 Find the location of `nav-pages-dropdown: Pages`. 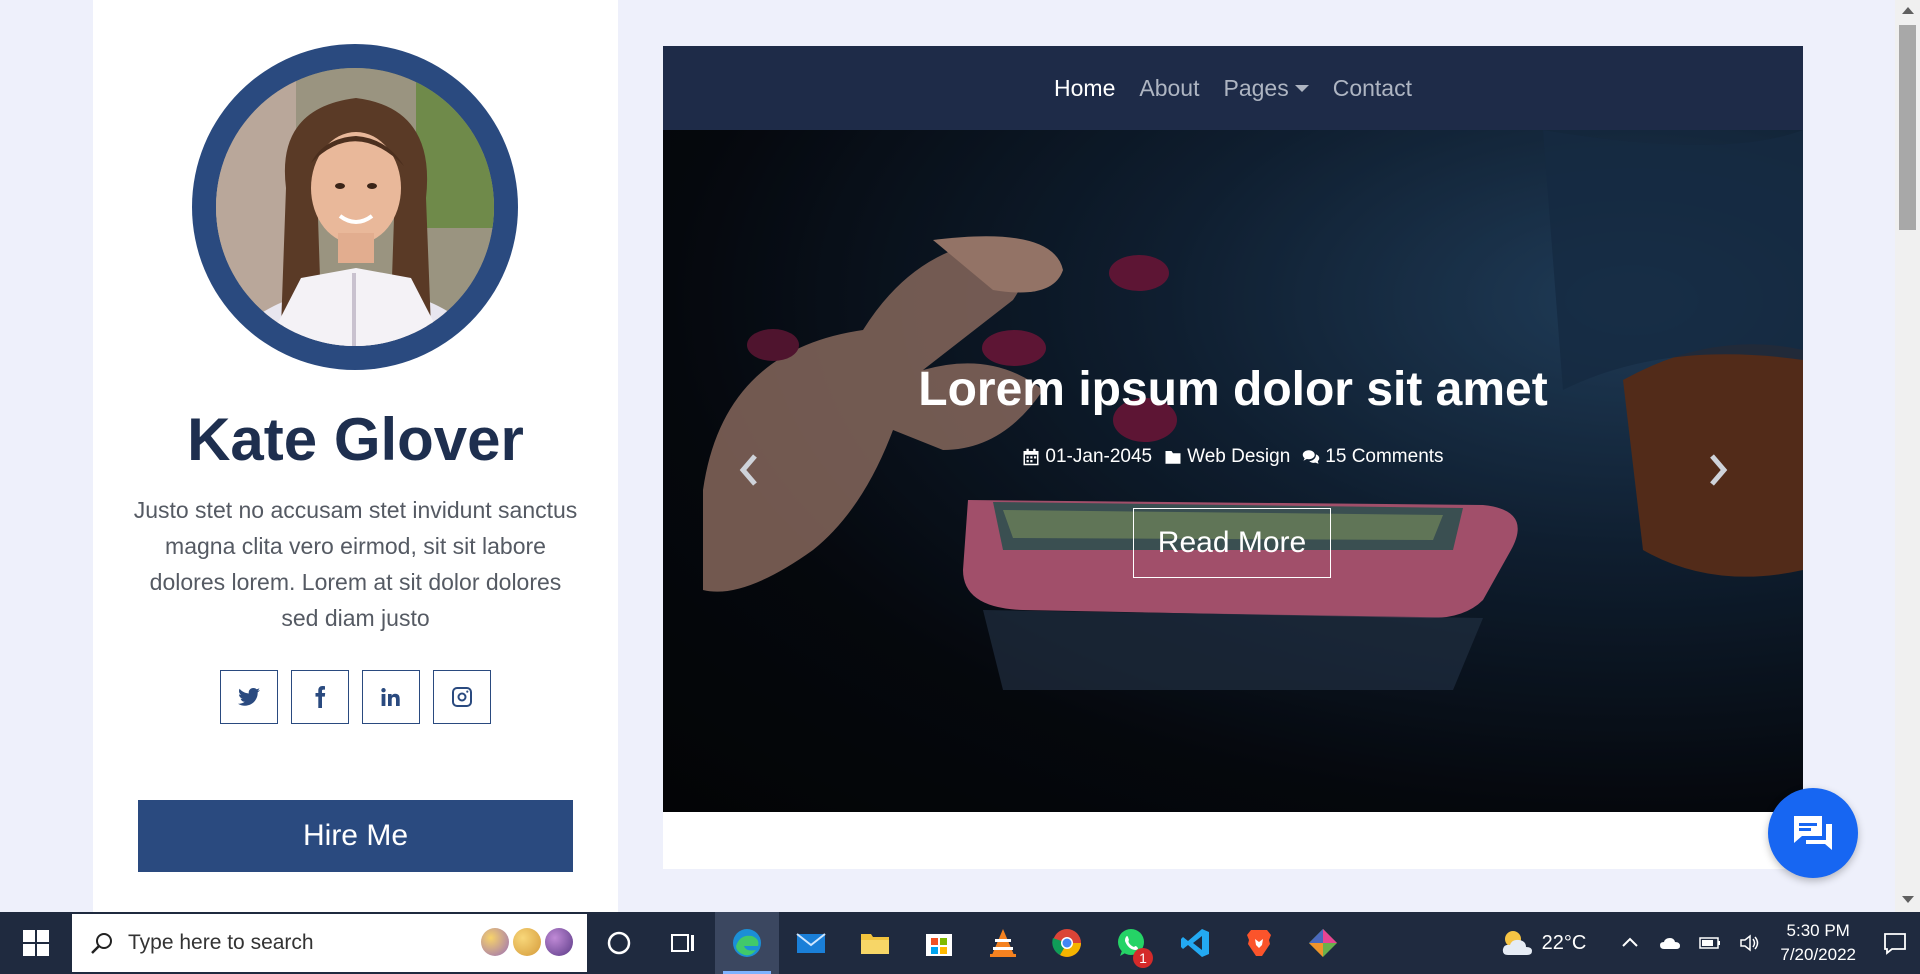

nav-pages-dropdown: Pages is located at coordinates (1266, 88).